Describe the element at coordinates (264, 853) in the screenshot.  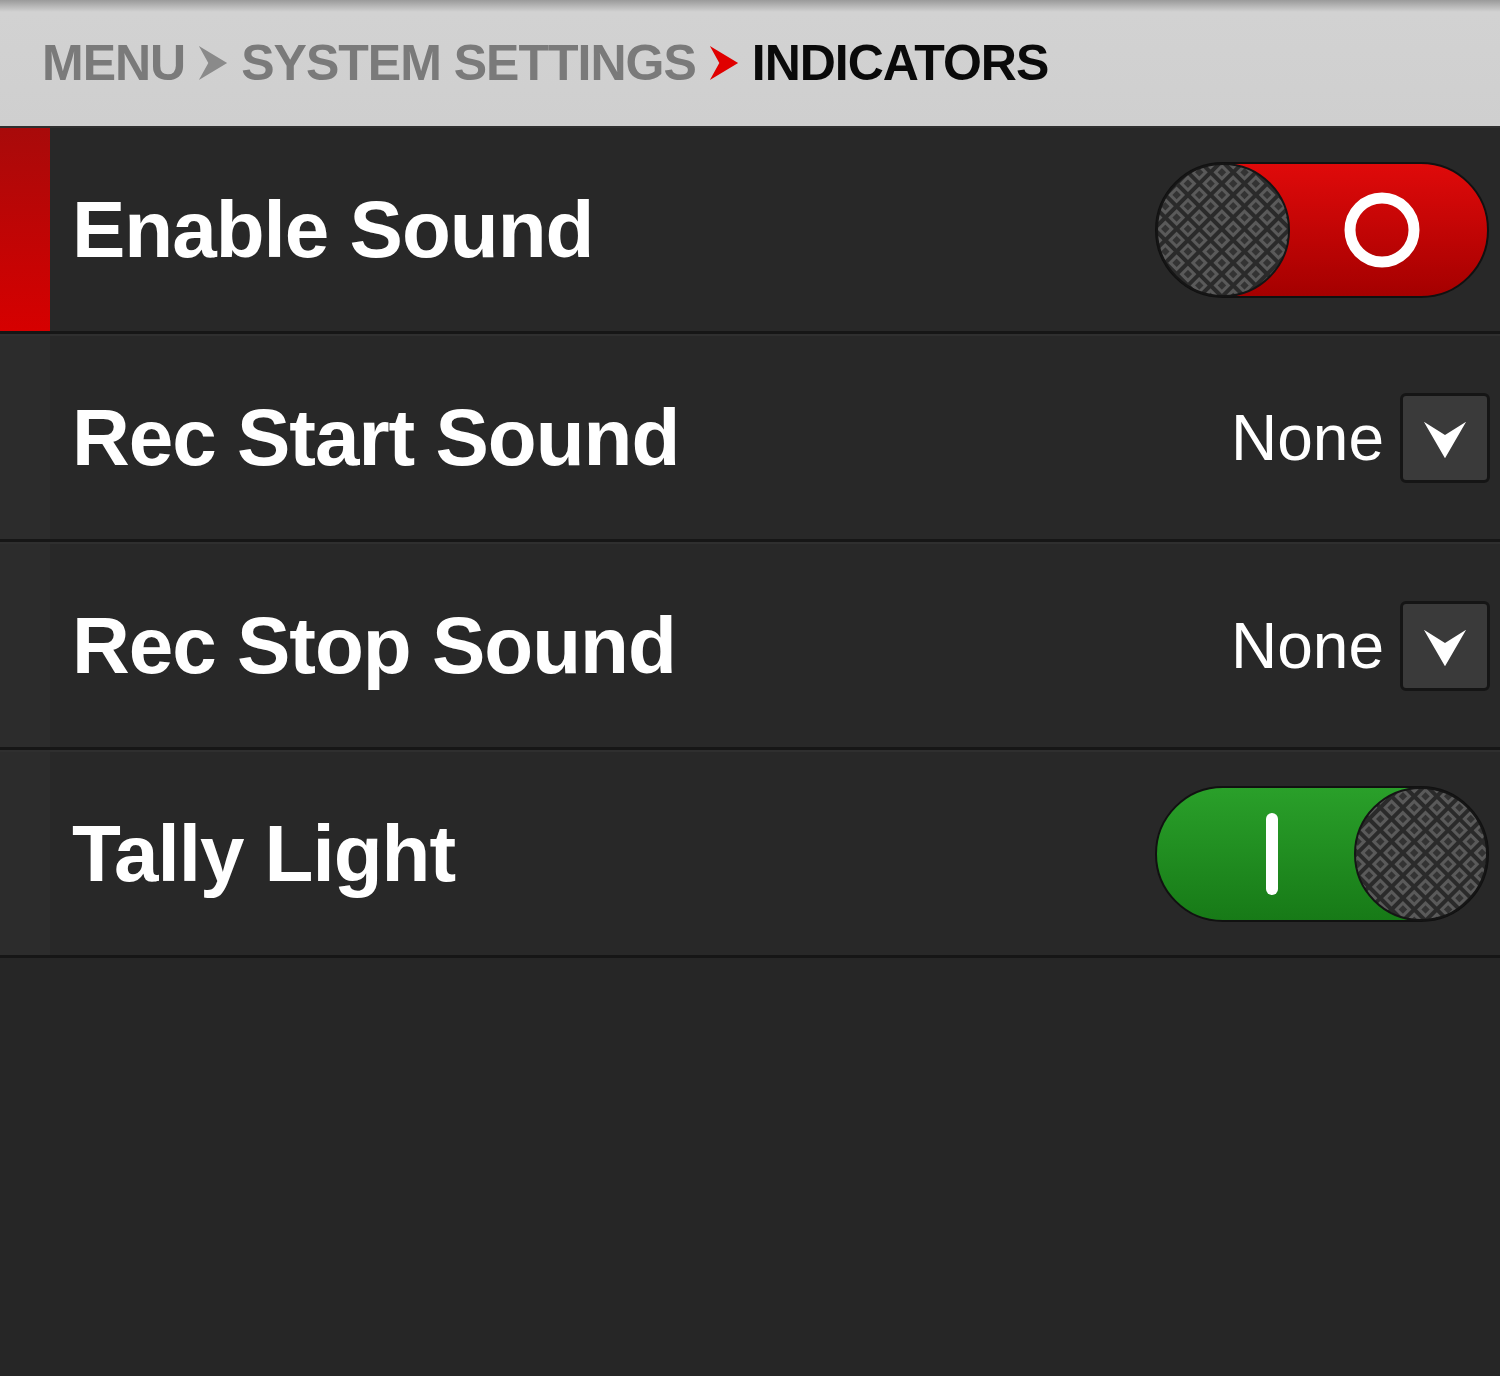
I see `setting-label: Tally Light` at that location.